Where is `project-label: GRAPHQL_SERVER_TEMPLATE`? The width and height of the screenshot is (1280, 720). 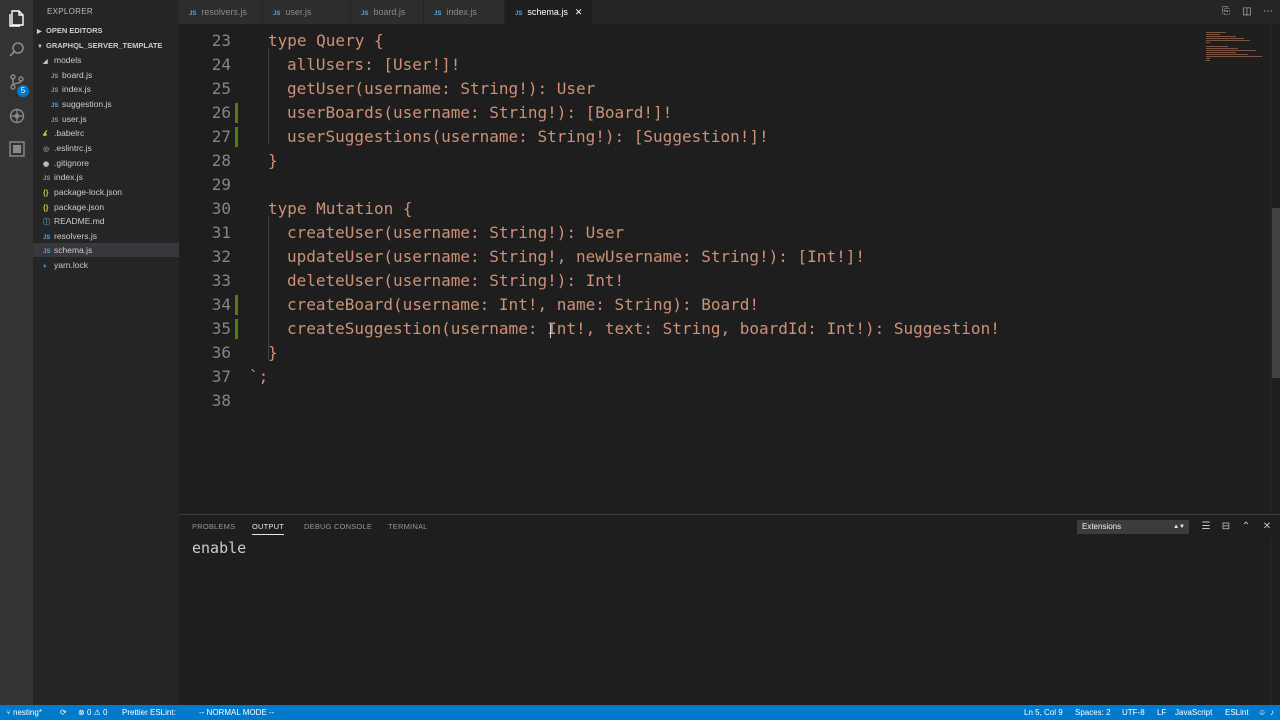 project-label: GRAPHQL_SERVER_TEMPLATE is located at coordinates (104, 45).